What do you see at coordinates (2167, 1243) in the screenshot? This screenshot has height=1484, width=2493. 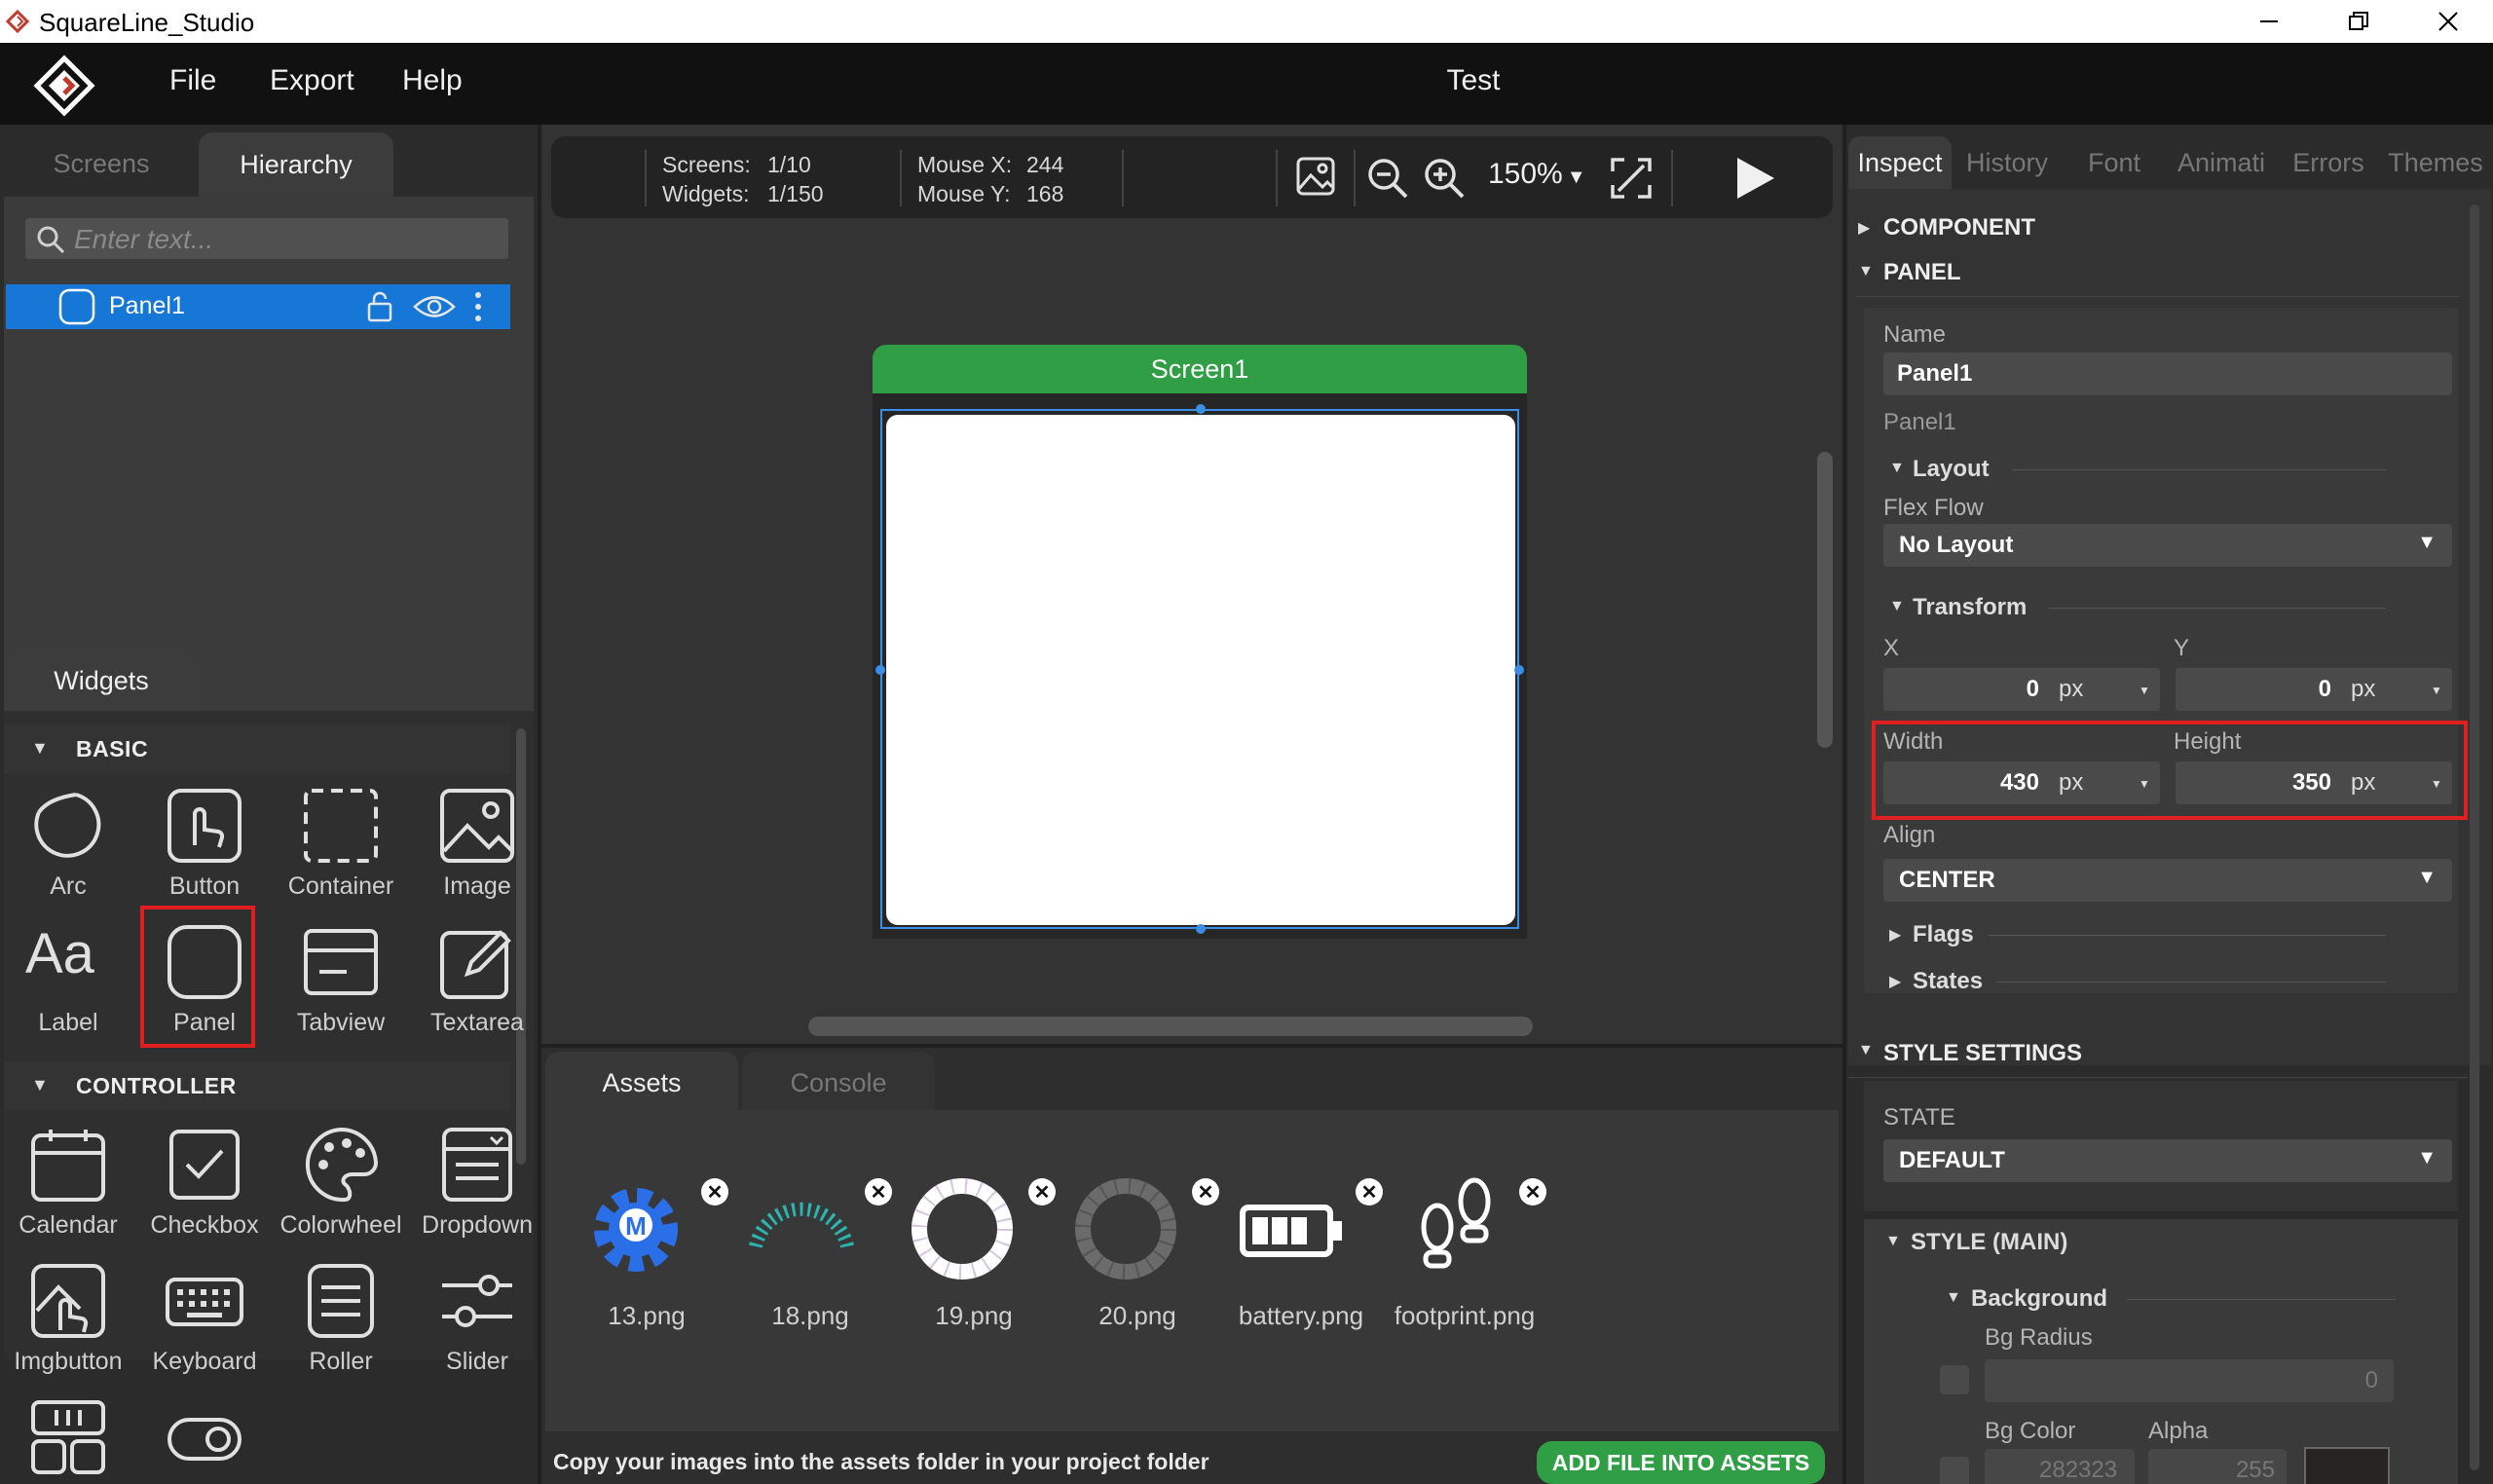 I see `style-main-header: ▼ STYLE (MAIN)` at bounding box center [2167, 1243].